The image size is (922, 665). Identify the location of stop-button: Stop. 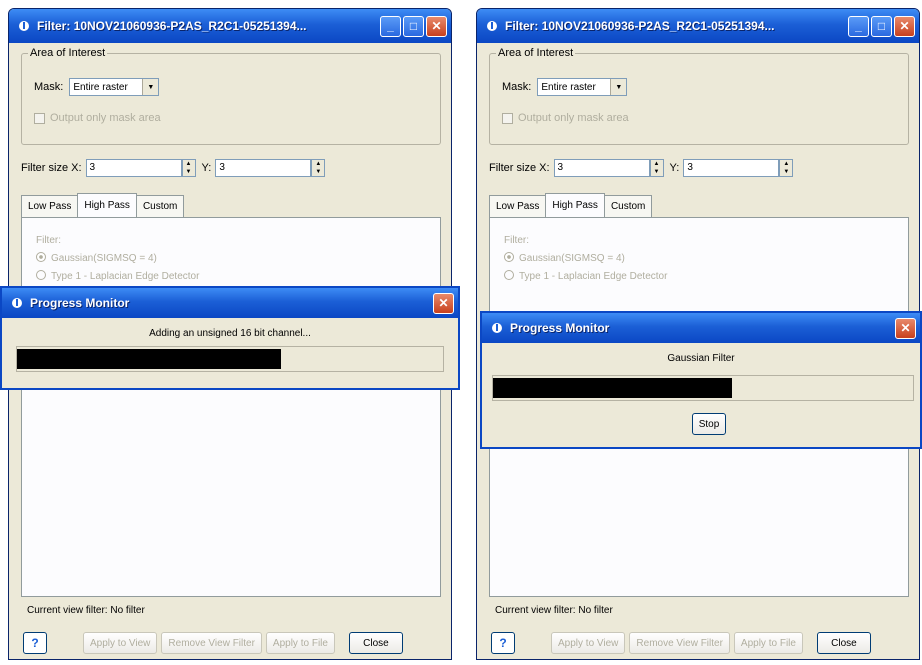
(709, 424).